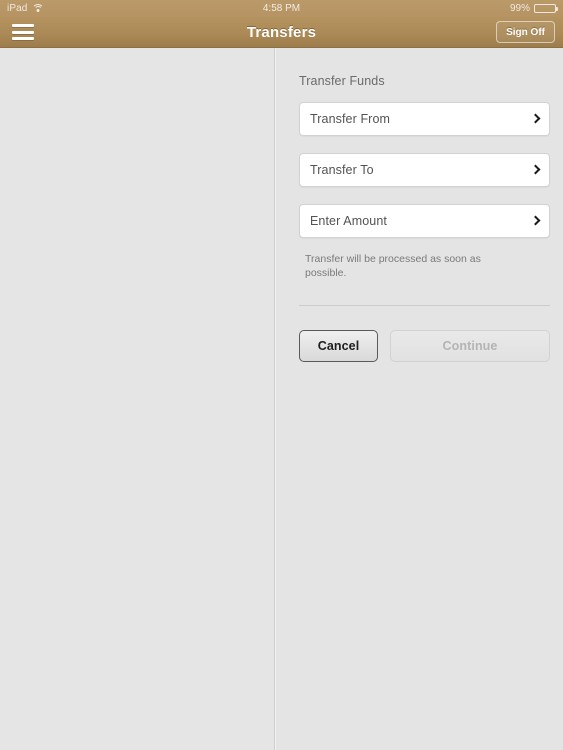 The width and height of the screenshot is (563, 750). I want to click on status-bar-time: 4:58 PM, so click(281, 8).